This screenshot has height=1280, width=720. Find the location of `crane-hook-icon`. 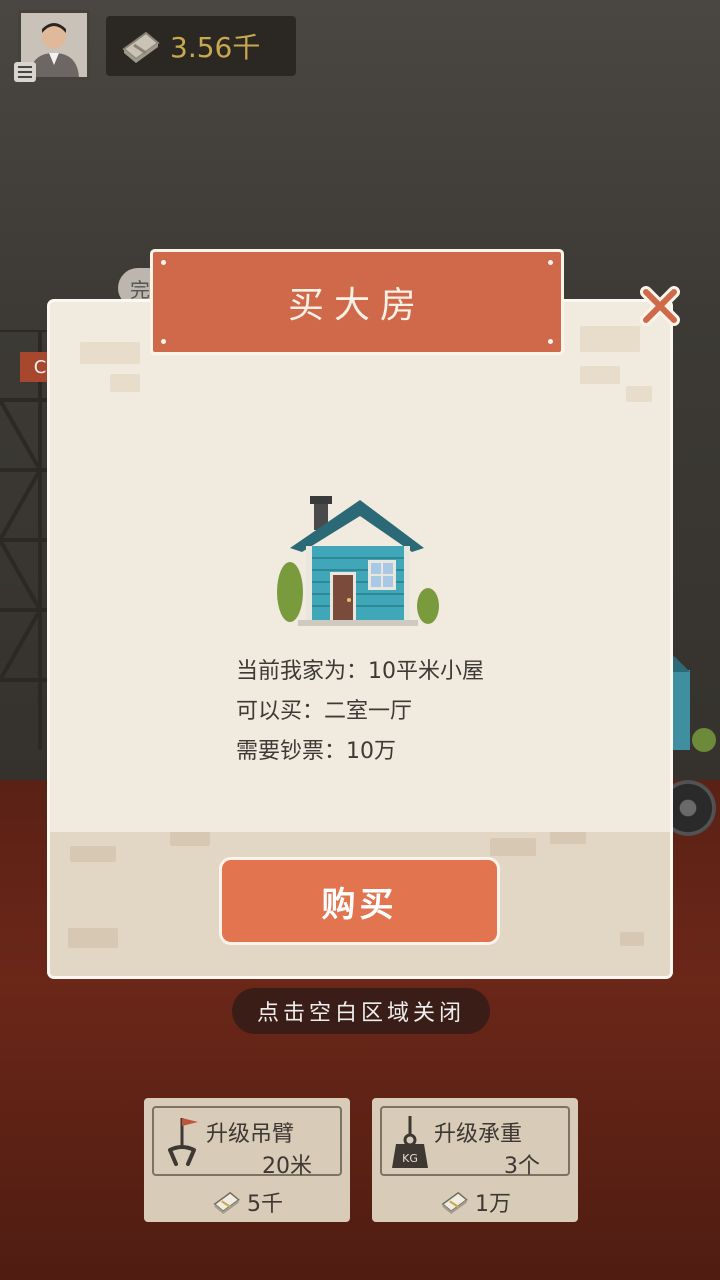

crane-hook-icon is located at coordinates (183, 1142).